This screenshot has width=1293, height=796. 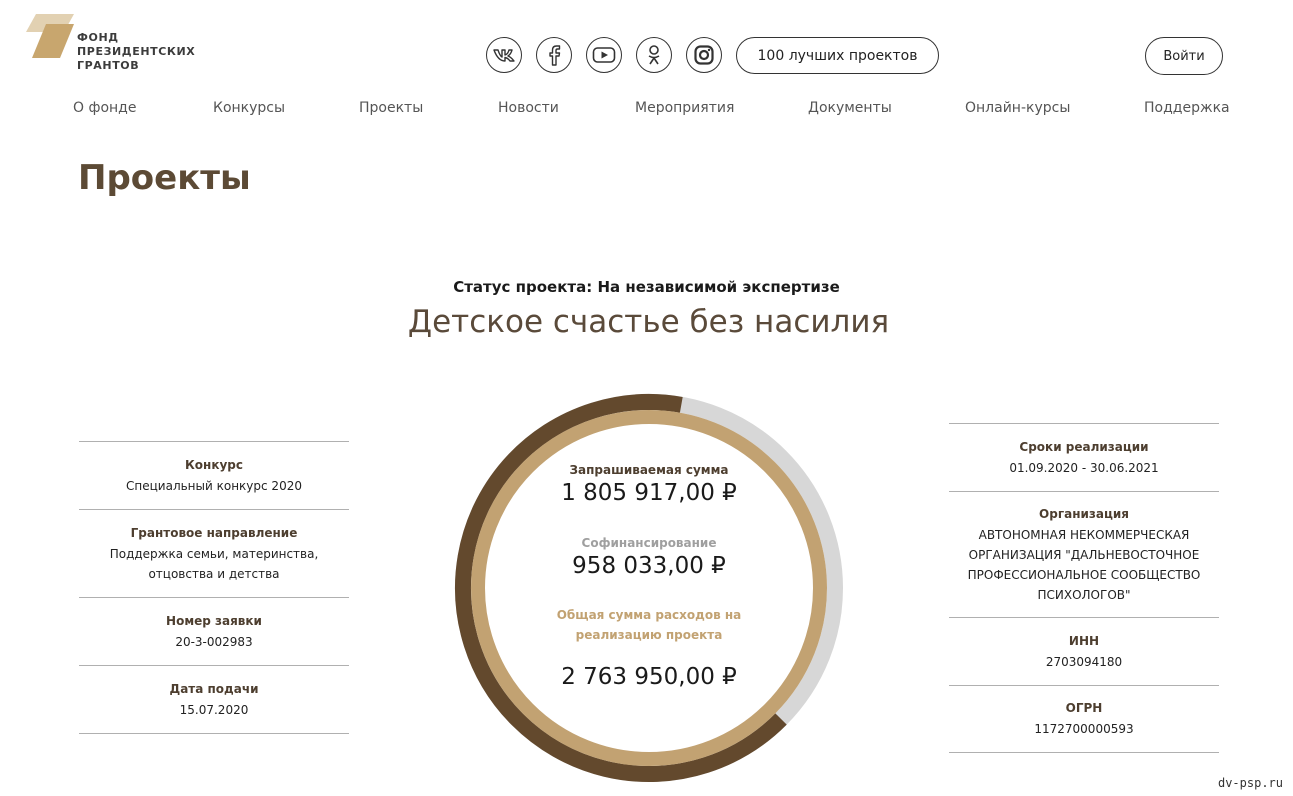 What do you see at coordinates (1084, 729) in the screenshot?
I see `info-value: 1172700000593` at bounding box center [1084, 729].